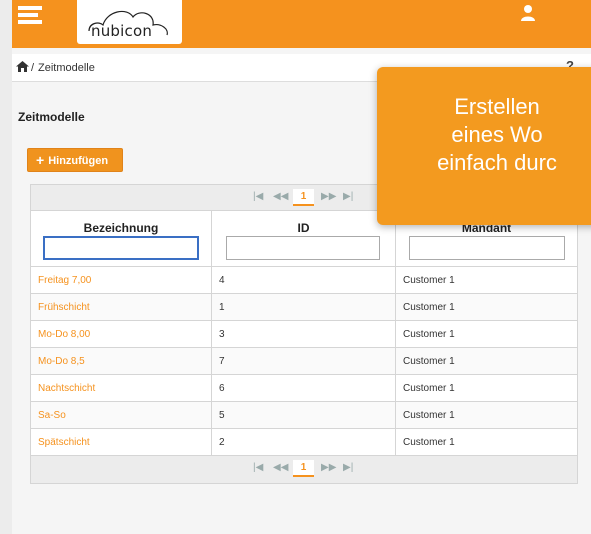 This screenshot has width=591, height=534. What do you see at coordinates (121, 280) in the screenshot?
I see `cell-name: Freitag 7,00` at bounding box center [121, 280].